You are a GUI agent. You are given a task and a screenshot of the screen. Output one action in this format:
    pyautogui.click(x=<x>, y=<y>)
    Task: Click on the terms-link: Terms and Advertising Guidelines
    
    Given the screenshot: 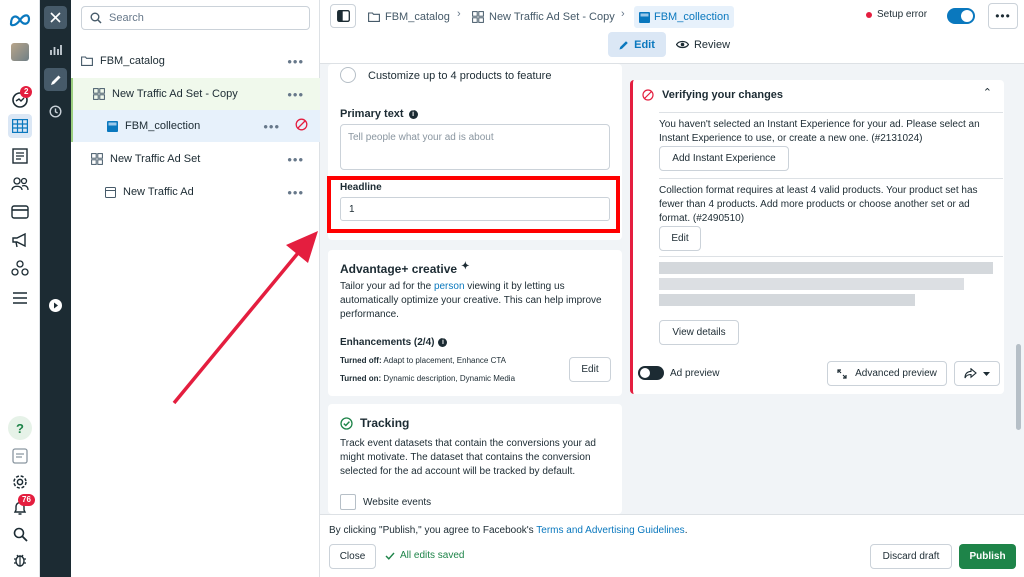 What is the action you would take?
    pyautogui.click(x=610, y=530)
    